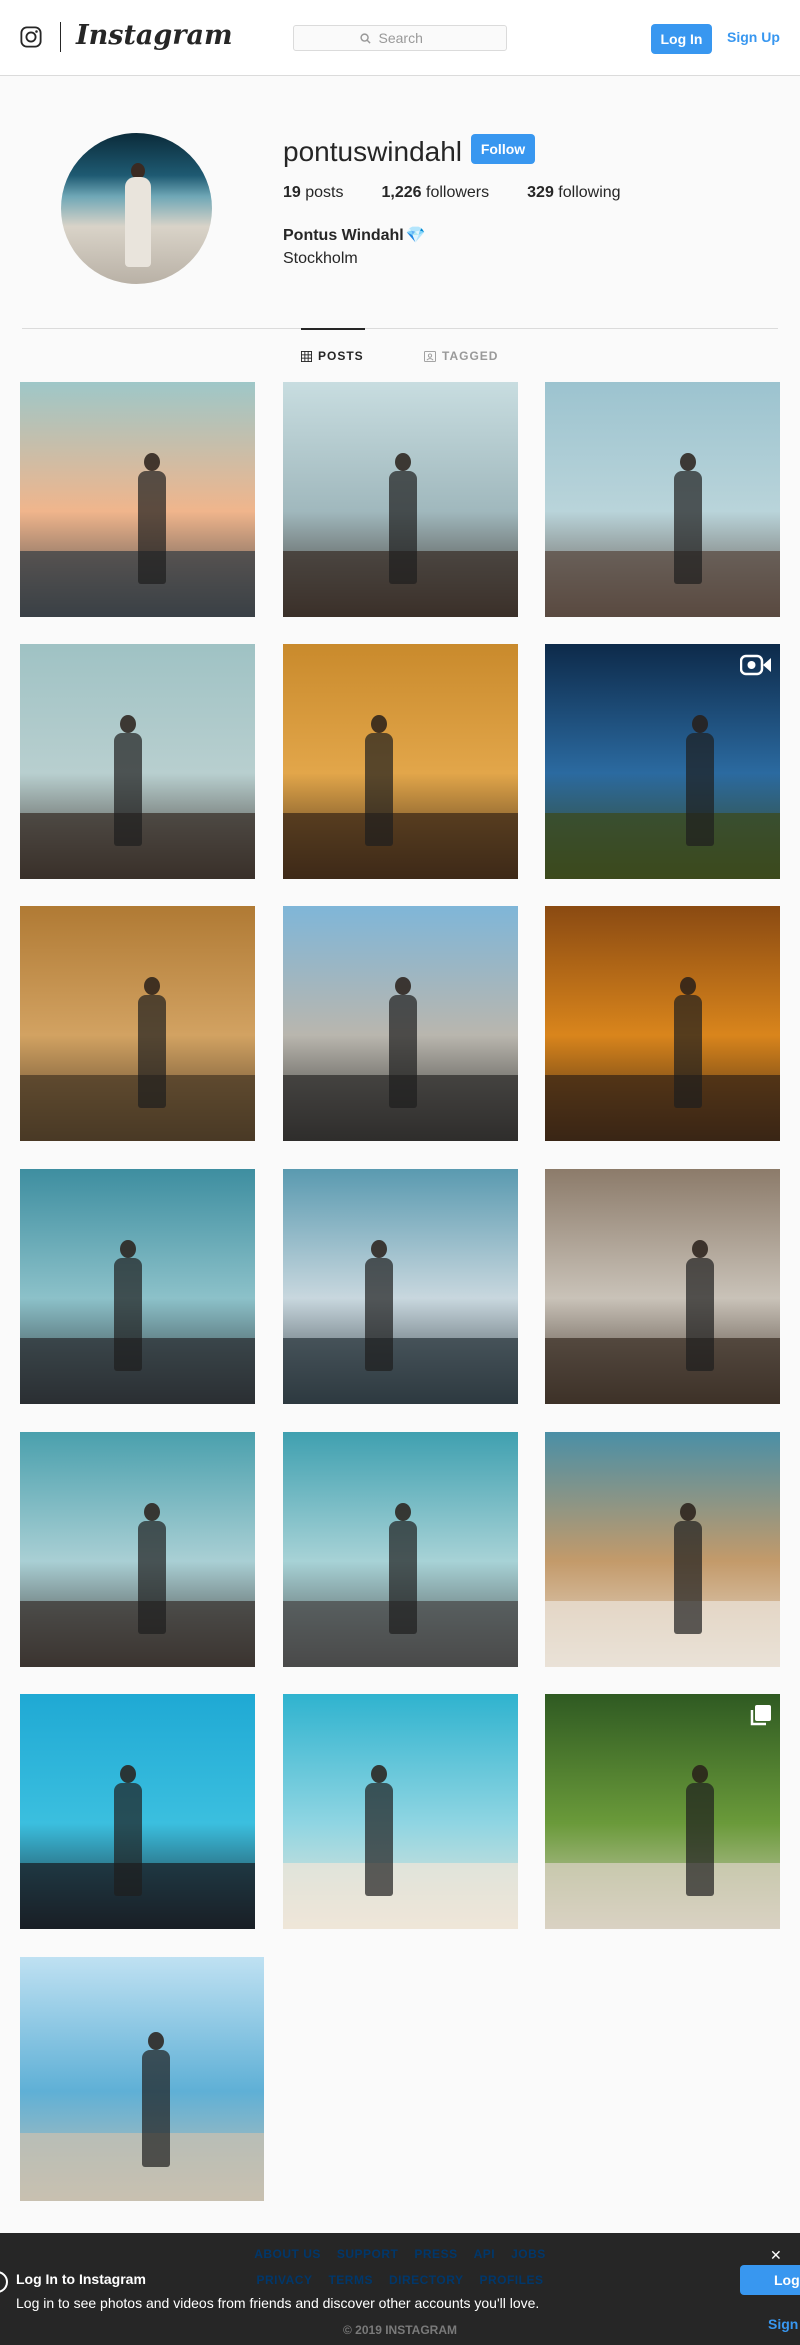 Image resolution: width=800 pixels, height=2345 pixels. I want to click on signup-link: Sign Up, so click(753, 37).